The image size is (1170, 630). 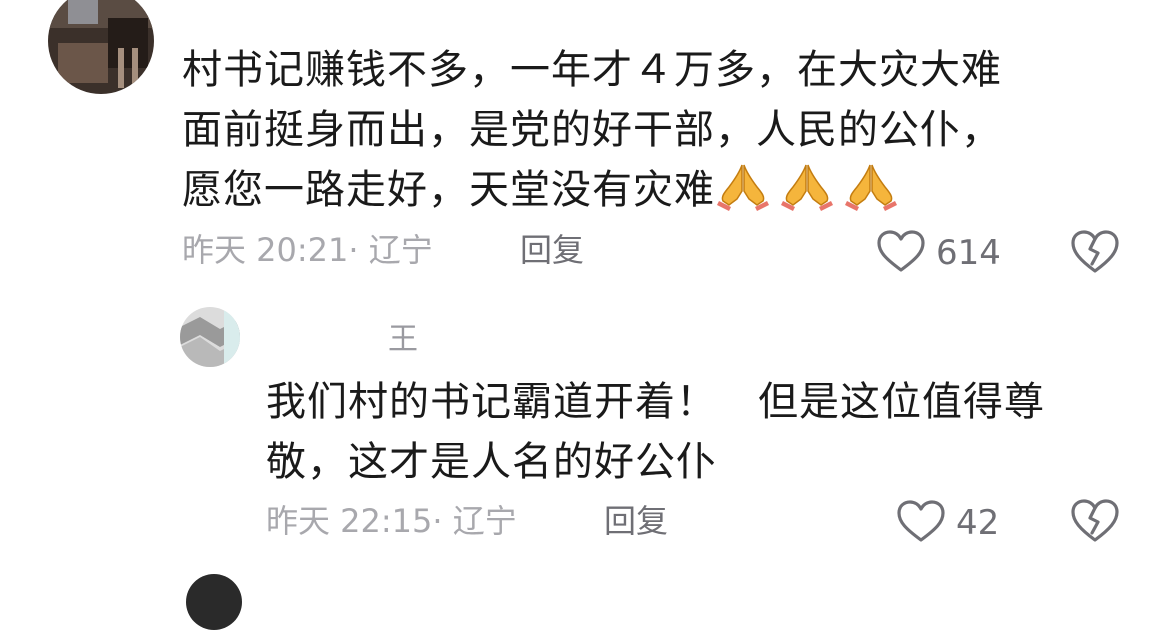 I want to click on like-button: 614, so click(x=938, y=253).